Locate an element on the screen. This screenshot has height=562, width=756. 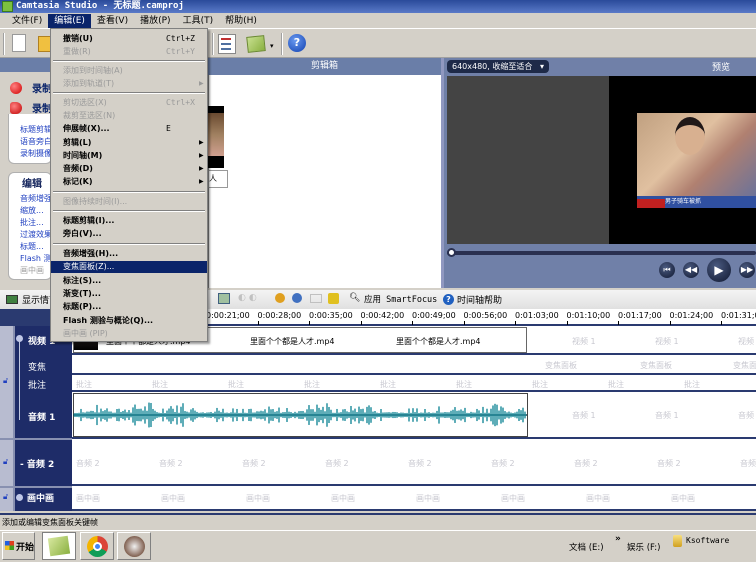
tray-folder-ksoftware: Ksoftware is located at coordinates (707, 540).